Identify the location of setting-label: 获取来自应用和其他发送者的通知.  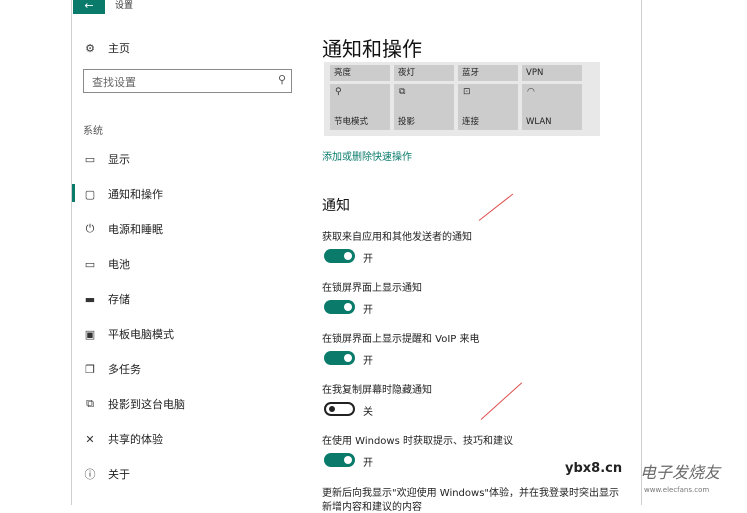
(397, 237).